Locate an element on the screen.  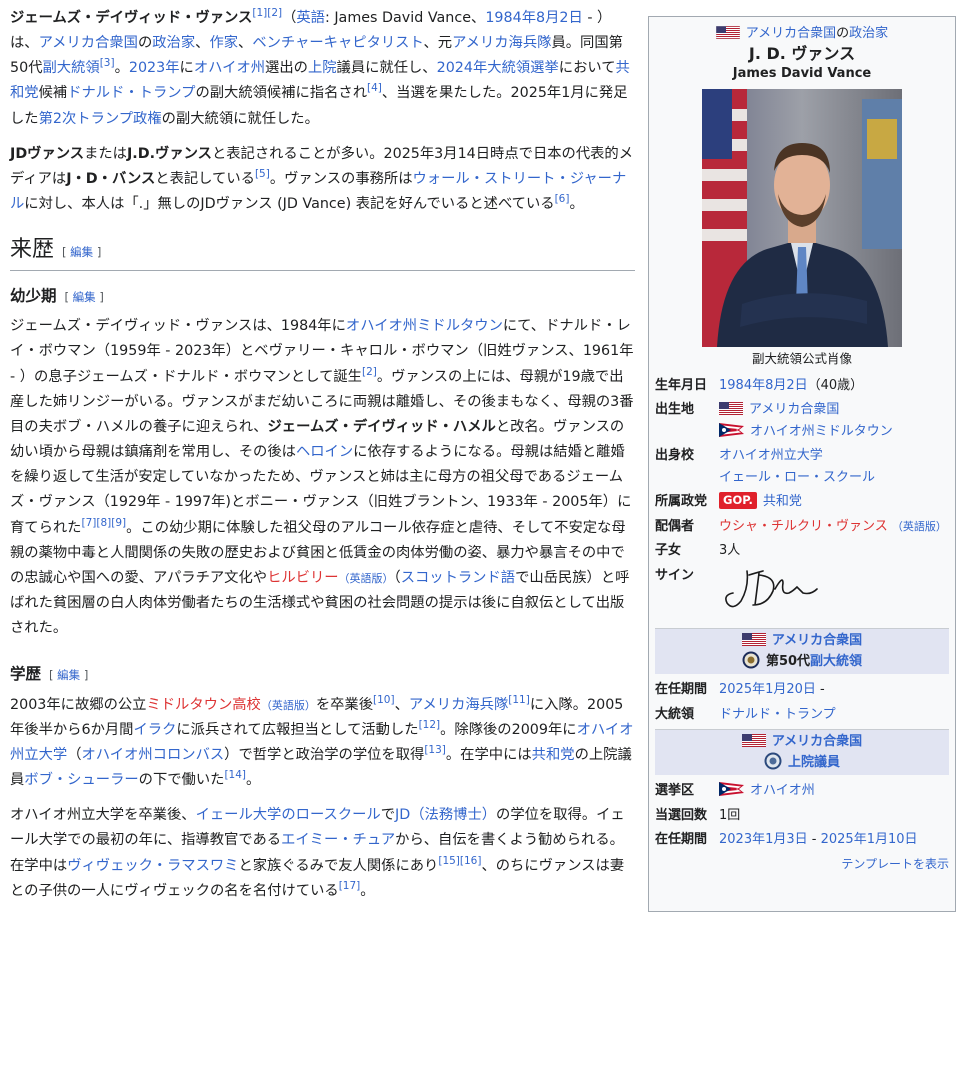
iraq-link: イラク is located at coordinates (154, 730).